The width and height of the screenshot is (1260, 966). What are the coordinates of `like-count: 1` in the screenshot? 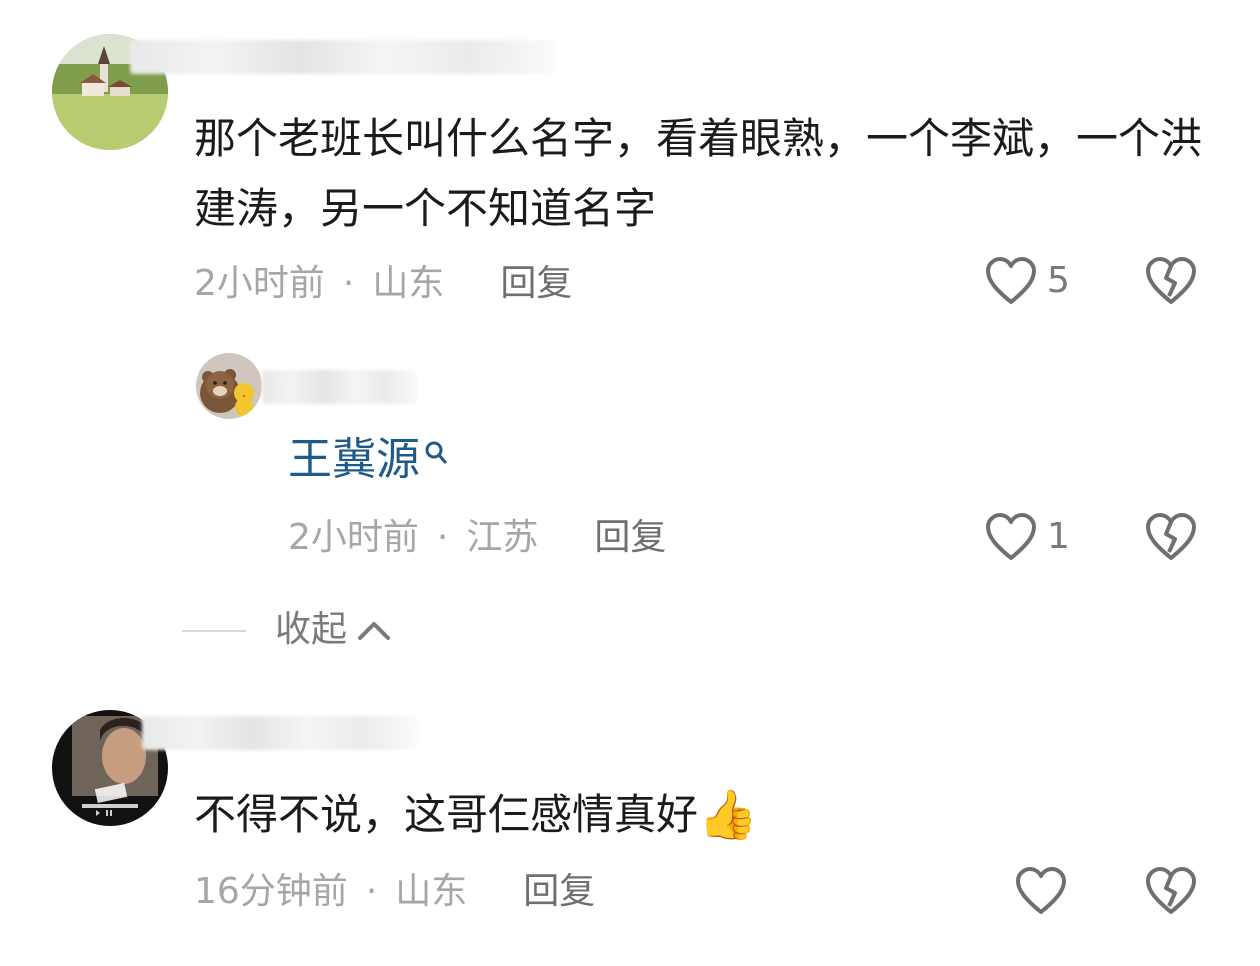 It's located at (1058, 536).